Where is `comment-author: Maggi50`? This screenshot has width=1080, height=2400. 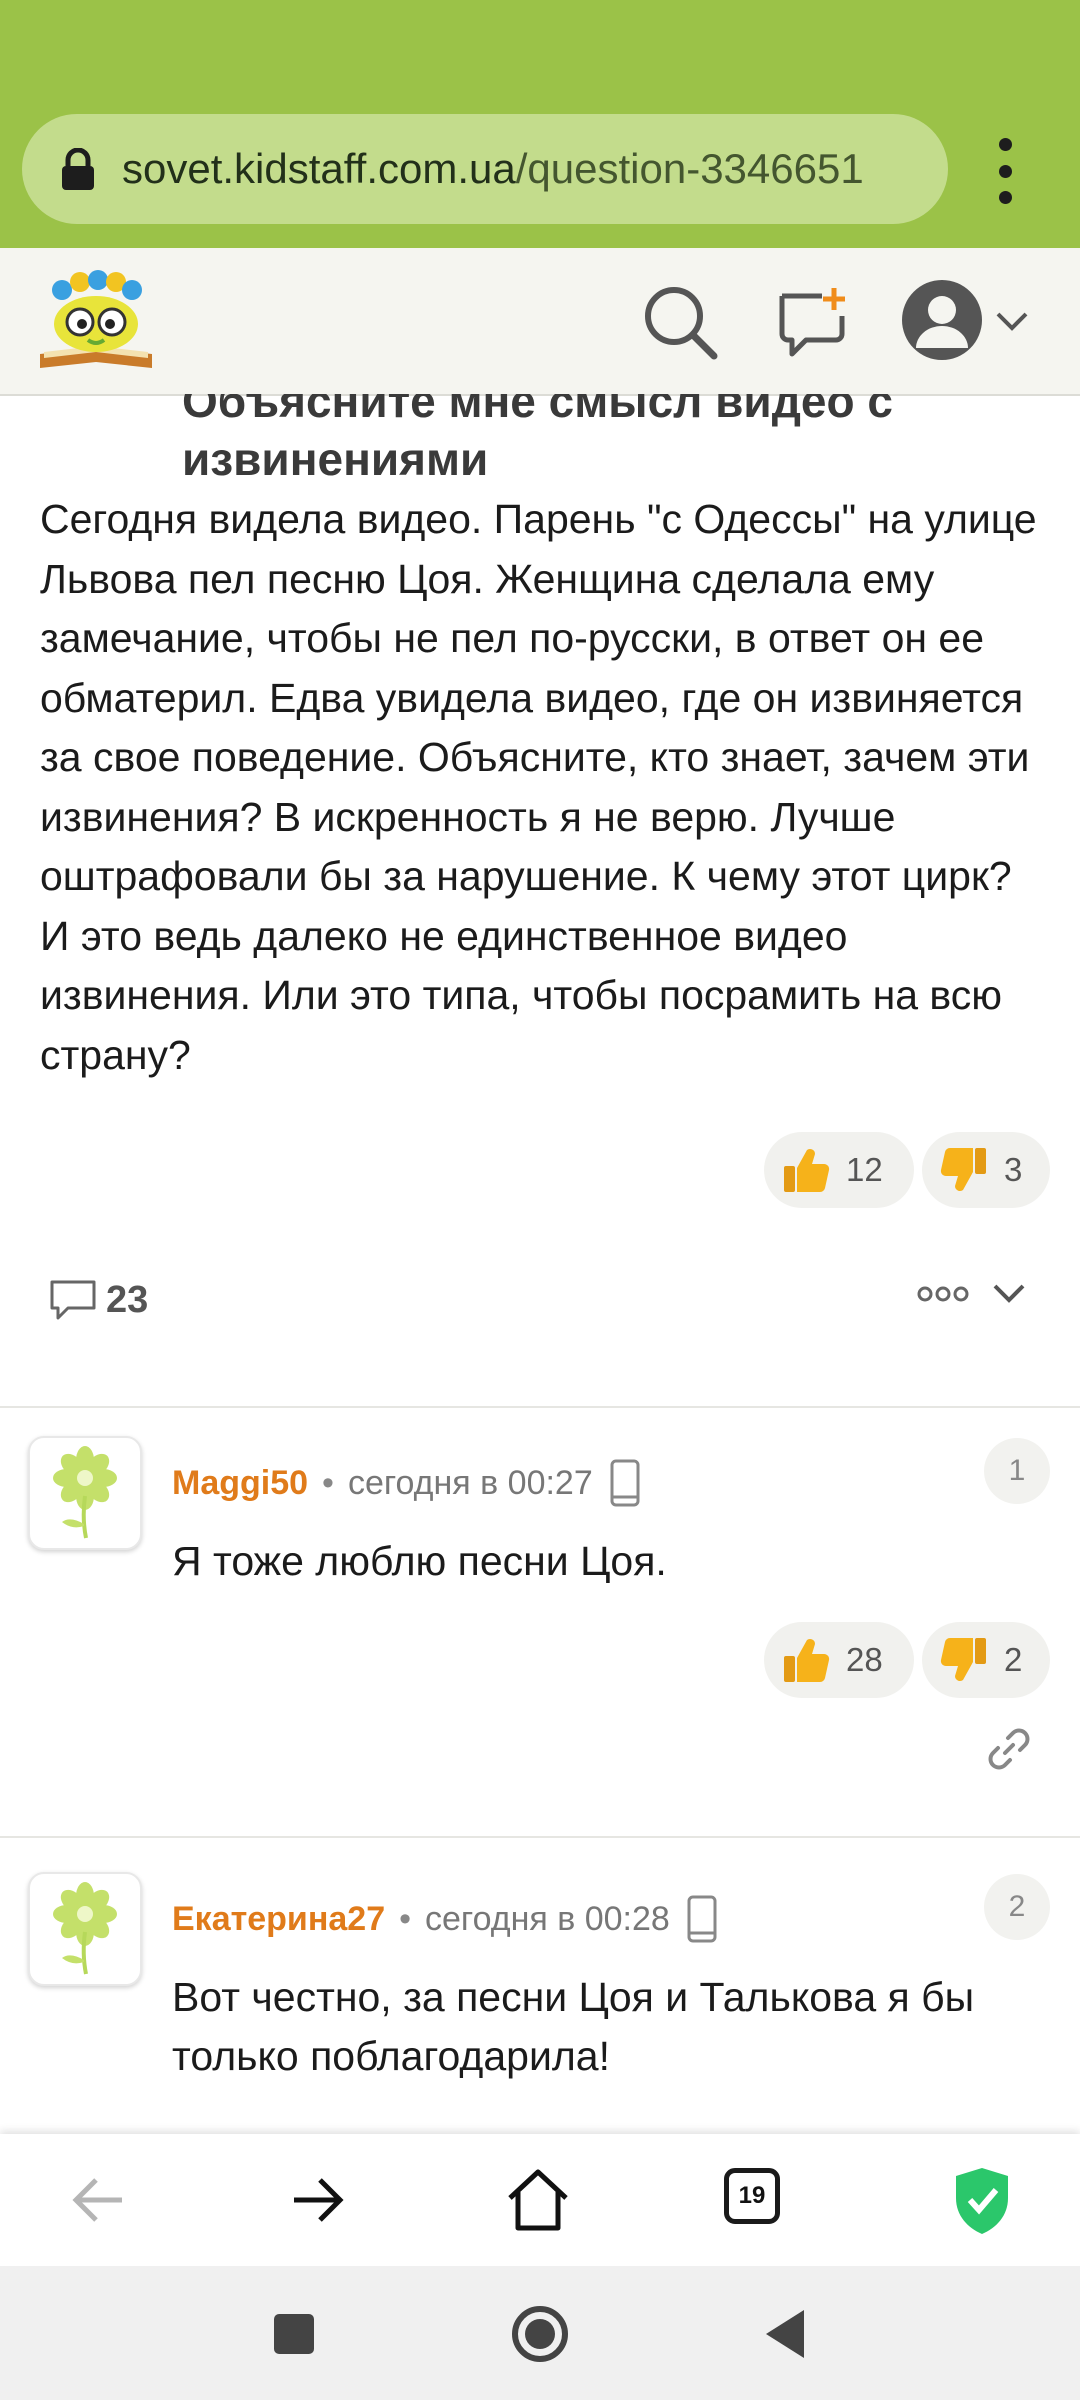 comment-author: Maggi50 is located at coordinates (240, 1483).